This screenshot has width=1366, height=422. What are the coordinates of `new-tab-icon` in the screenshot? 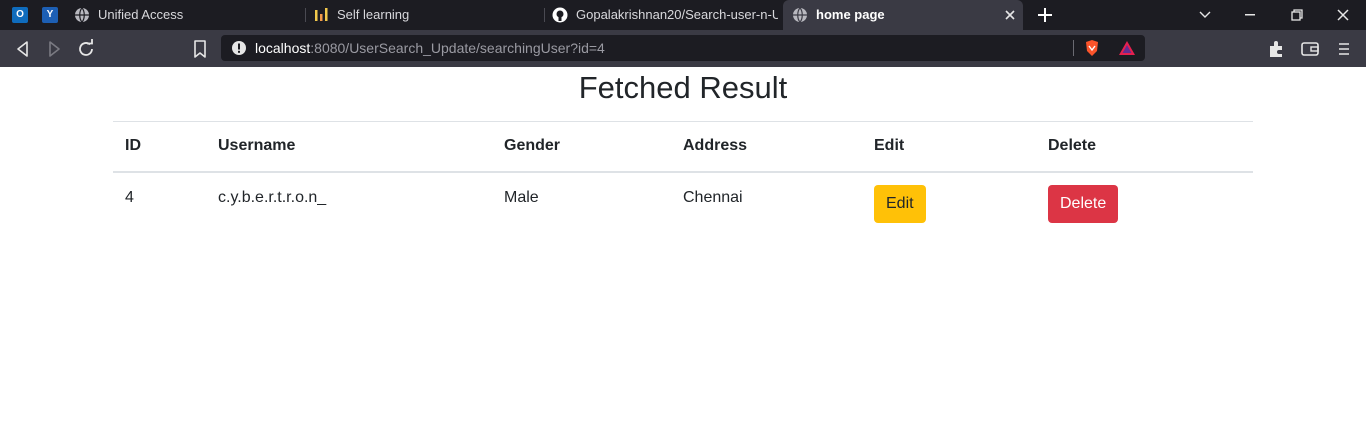 It's located at (1045, 15).